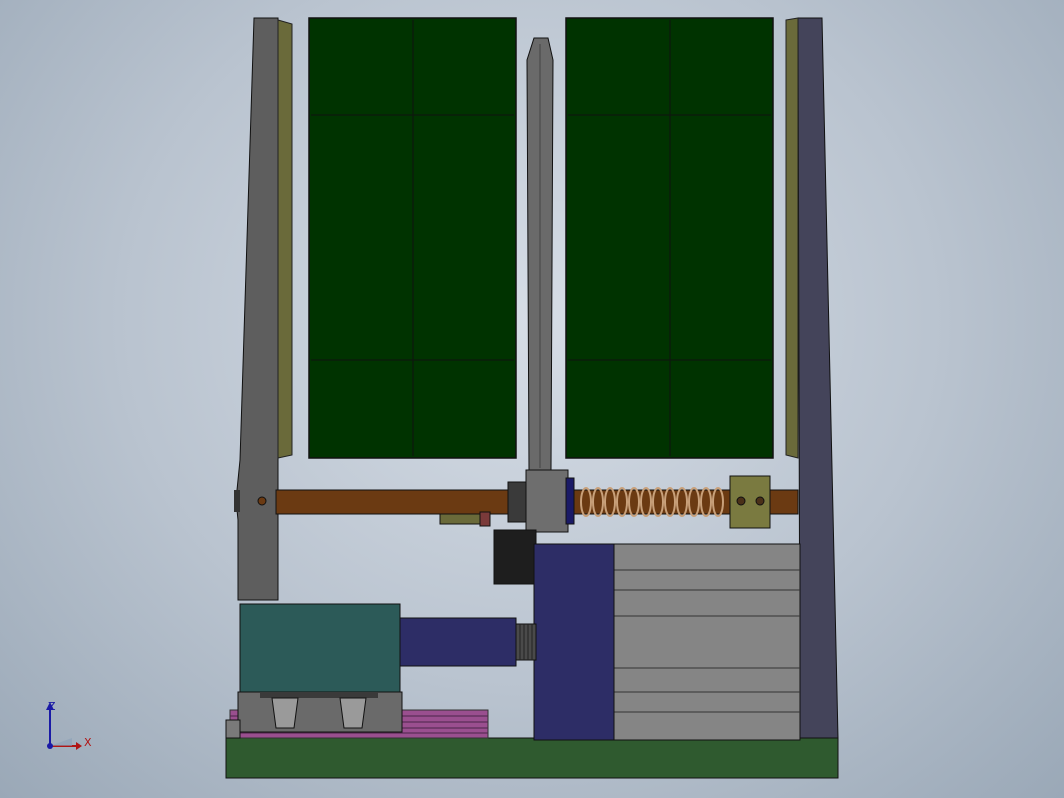 The height and width of the screenshot is (798, 1064). Describe the element at coordinates (526, 642) in the screenshot. I see `coupling-thread` at that location.